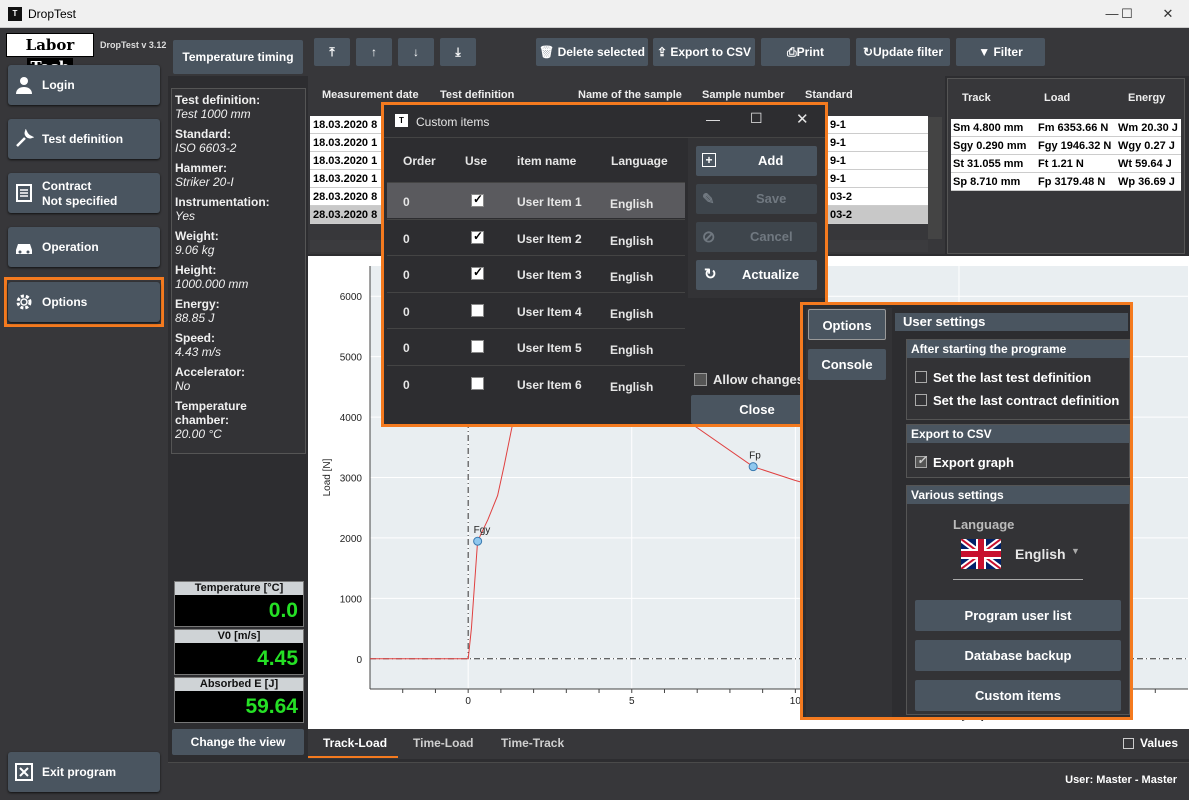  Describe the element at coordinates (1017, 400) in the screenshot. I see `set-last-contract-option: Set the last contract definition` at that location.